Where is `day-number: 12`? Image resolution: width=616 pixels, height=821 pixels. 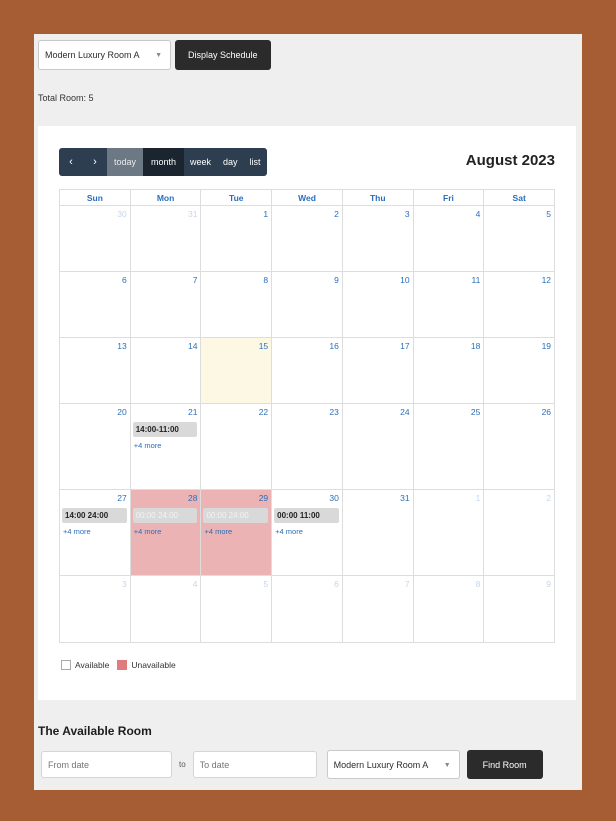 day-number: 12 is located at coordinates (518, 281).